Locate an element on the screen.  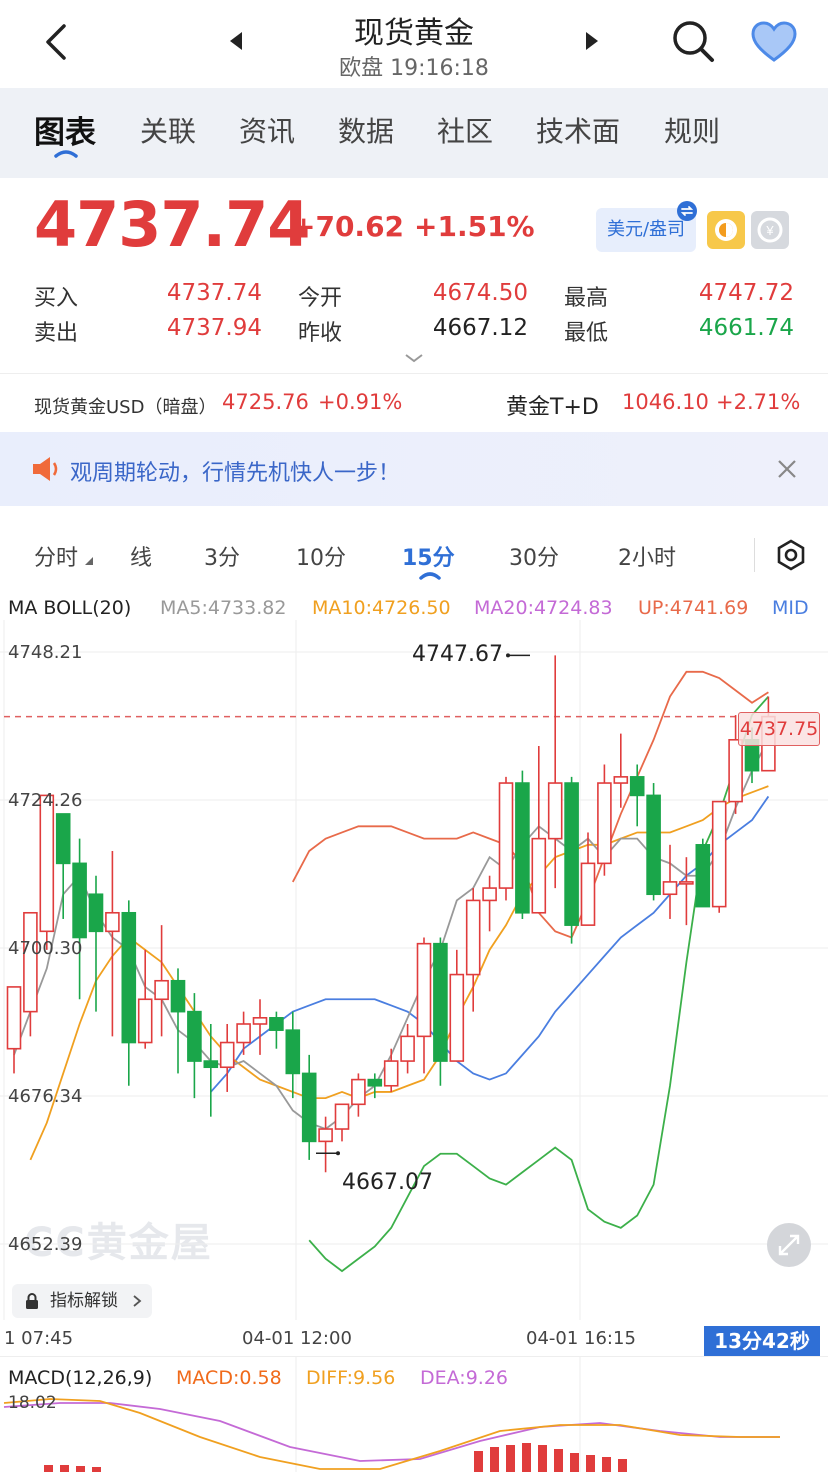
tab-news: 资讯 is located at coordinates (267, 130).